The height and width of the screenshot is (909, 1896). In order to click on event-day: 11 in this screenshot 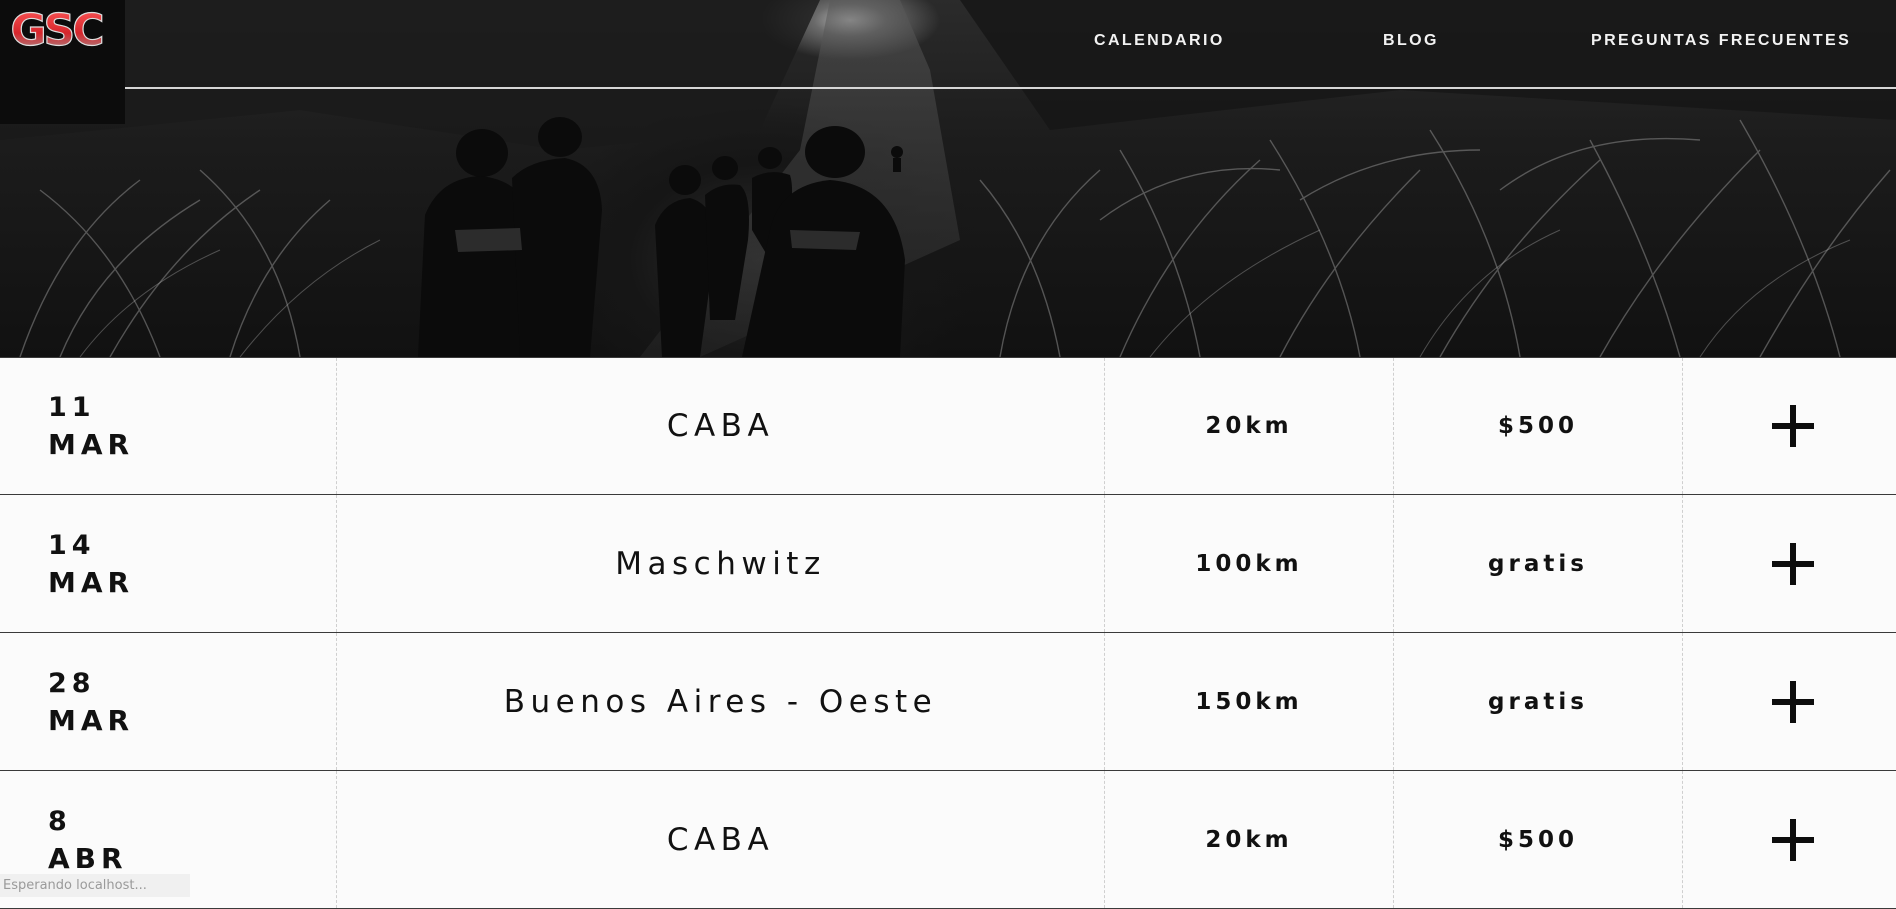, I will do `click(72, 407)`.